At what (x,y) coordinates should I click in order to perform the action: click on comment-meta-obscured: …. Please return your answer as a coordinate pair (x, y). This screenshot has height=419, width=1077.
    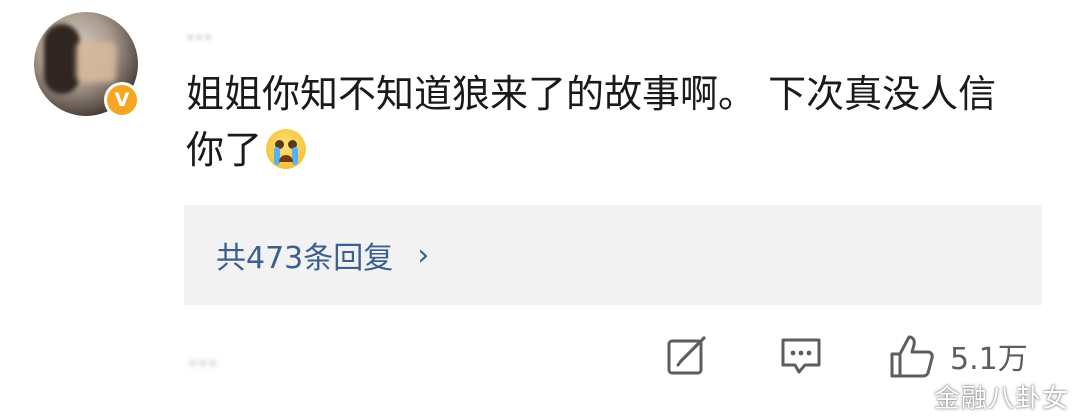
    Looking at the image, I should click on (206, 355).